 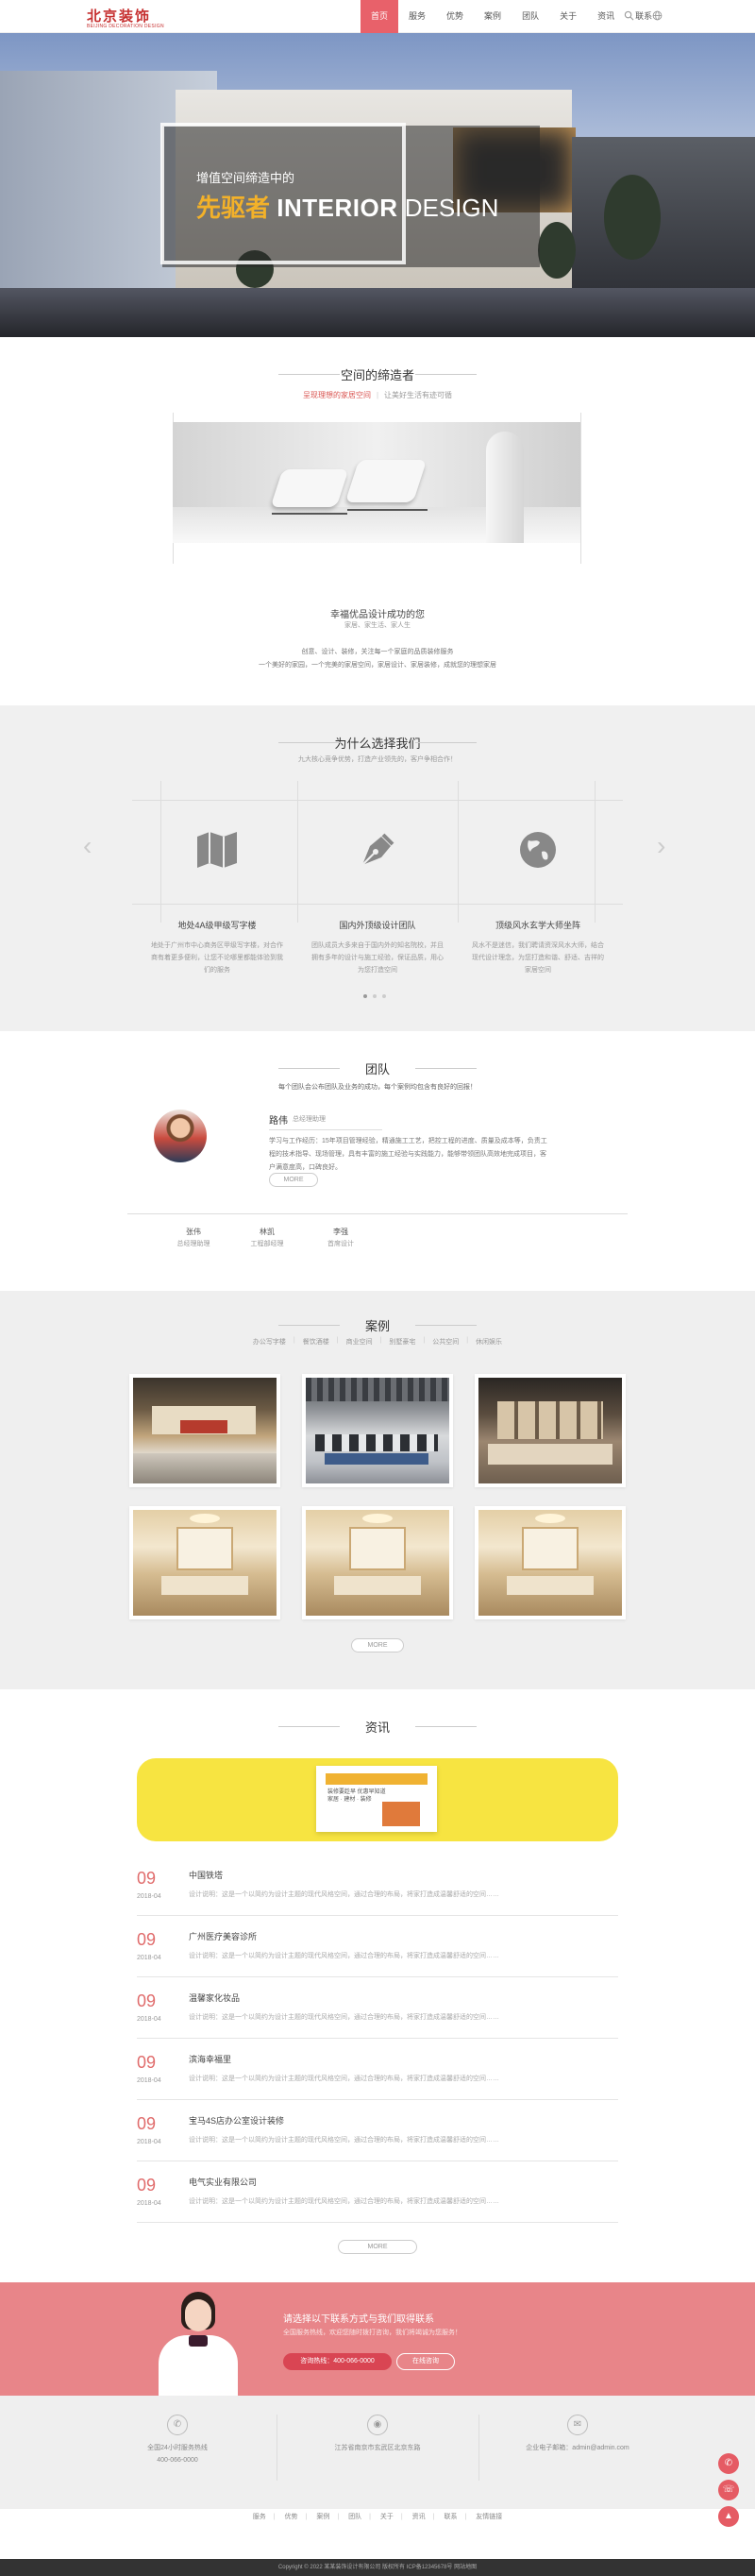 What do you see at coordinates (378, 185) in the screenshot?
I see `hero-banner: 增值空间缔造中的 先驱者 INTERIOR DESIGN` at bounding box center [378, 185].